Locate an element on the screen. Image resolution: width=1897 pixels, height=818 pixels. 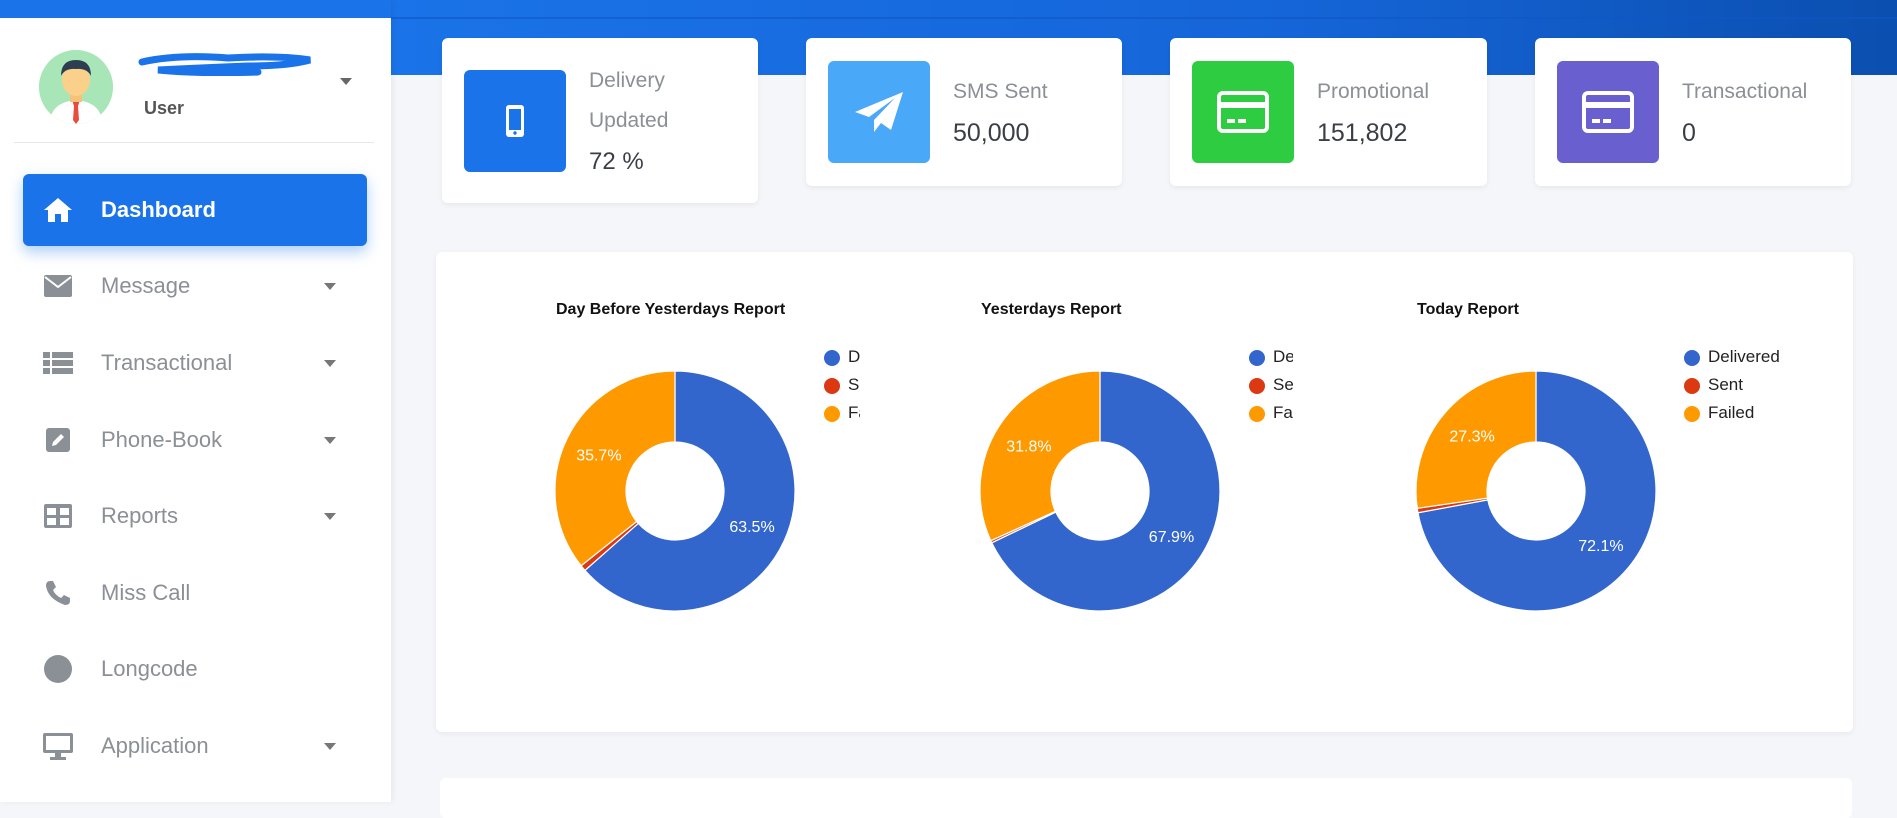
legend-label: Delivered is located at coordinates (1744, 356).